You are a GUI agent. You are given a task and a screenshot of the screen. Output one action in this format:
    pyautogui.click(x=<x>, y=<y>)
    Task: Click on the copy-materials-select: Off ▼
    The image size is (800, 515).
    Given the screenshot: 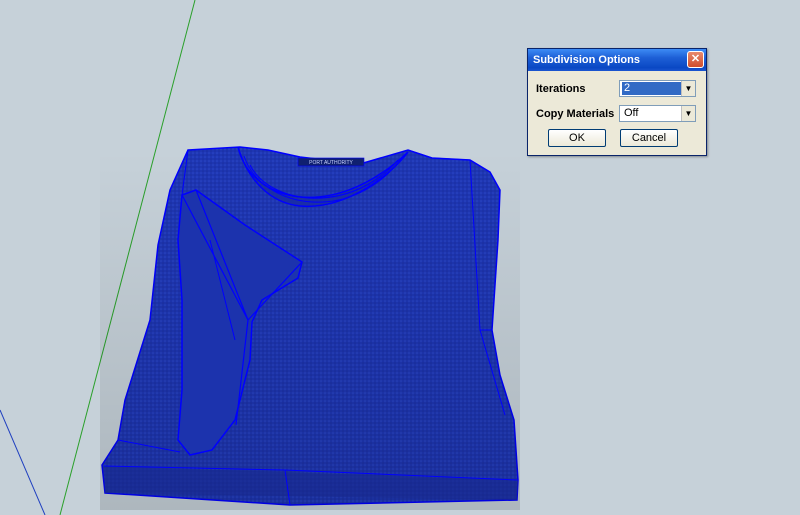 What is the action you would take?
    pyautogui.click(x=657, y=113)
    